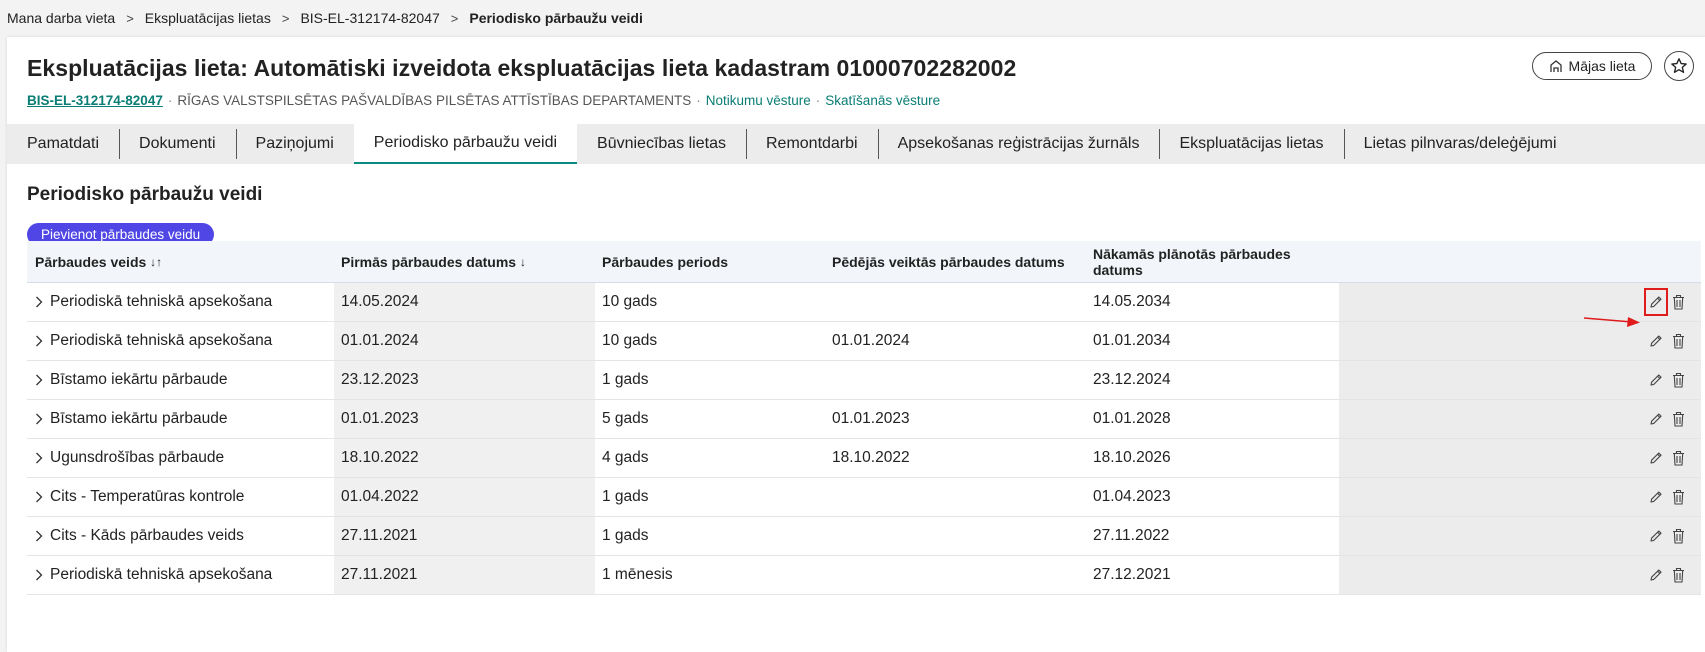 The image size is (1705, 652). What do you see at coordinates (1212, 261) in the screenshot?
I see `column-header-next-date: Nākamās plānotās pārbaudes datums` at bounding box center [1212, 261].